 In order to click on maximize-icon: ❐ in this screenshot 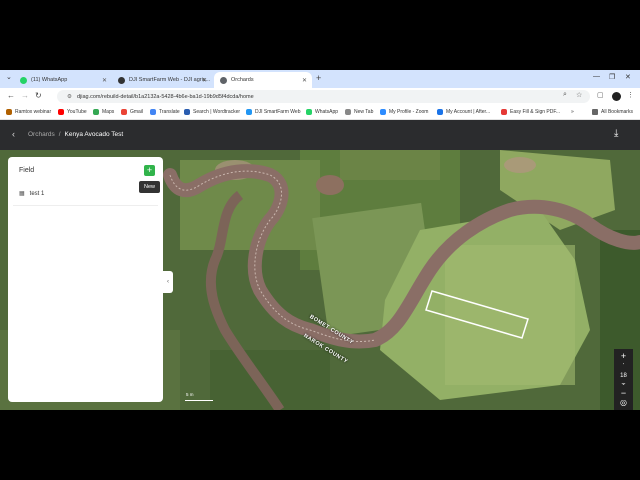, I will do `click(612, 77)`.